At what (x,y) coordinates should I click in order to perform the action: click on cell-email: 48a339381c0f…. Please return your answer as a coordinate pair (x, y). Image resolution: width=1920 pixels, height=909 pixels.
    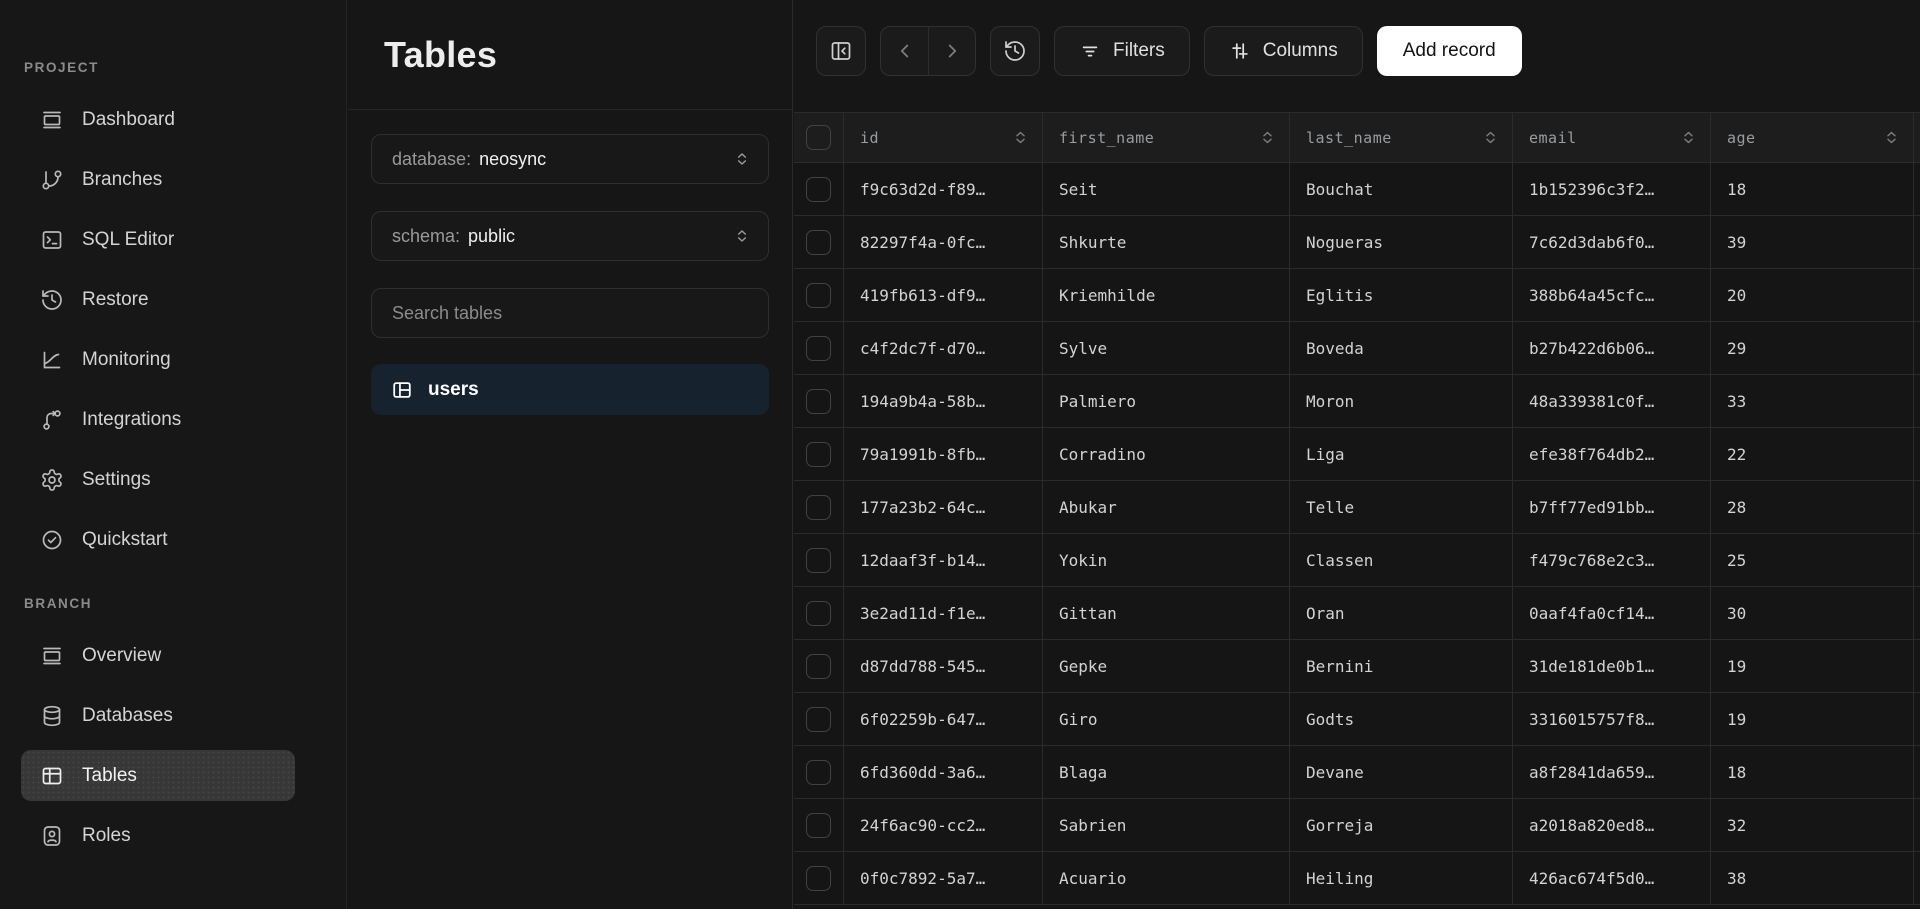
    Looking at the image, I should click on (1612, 401).